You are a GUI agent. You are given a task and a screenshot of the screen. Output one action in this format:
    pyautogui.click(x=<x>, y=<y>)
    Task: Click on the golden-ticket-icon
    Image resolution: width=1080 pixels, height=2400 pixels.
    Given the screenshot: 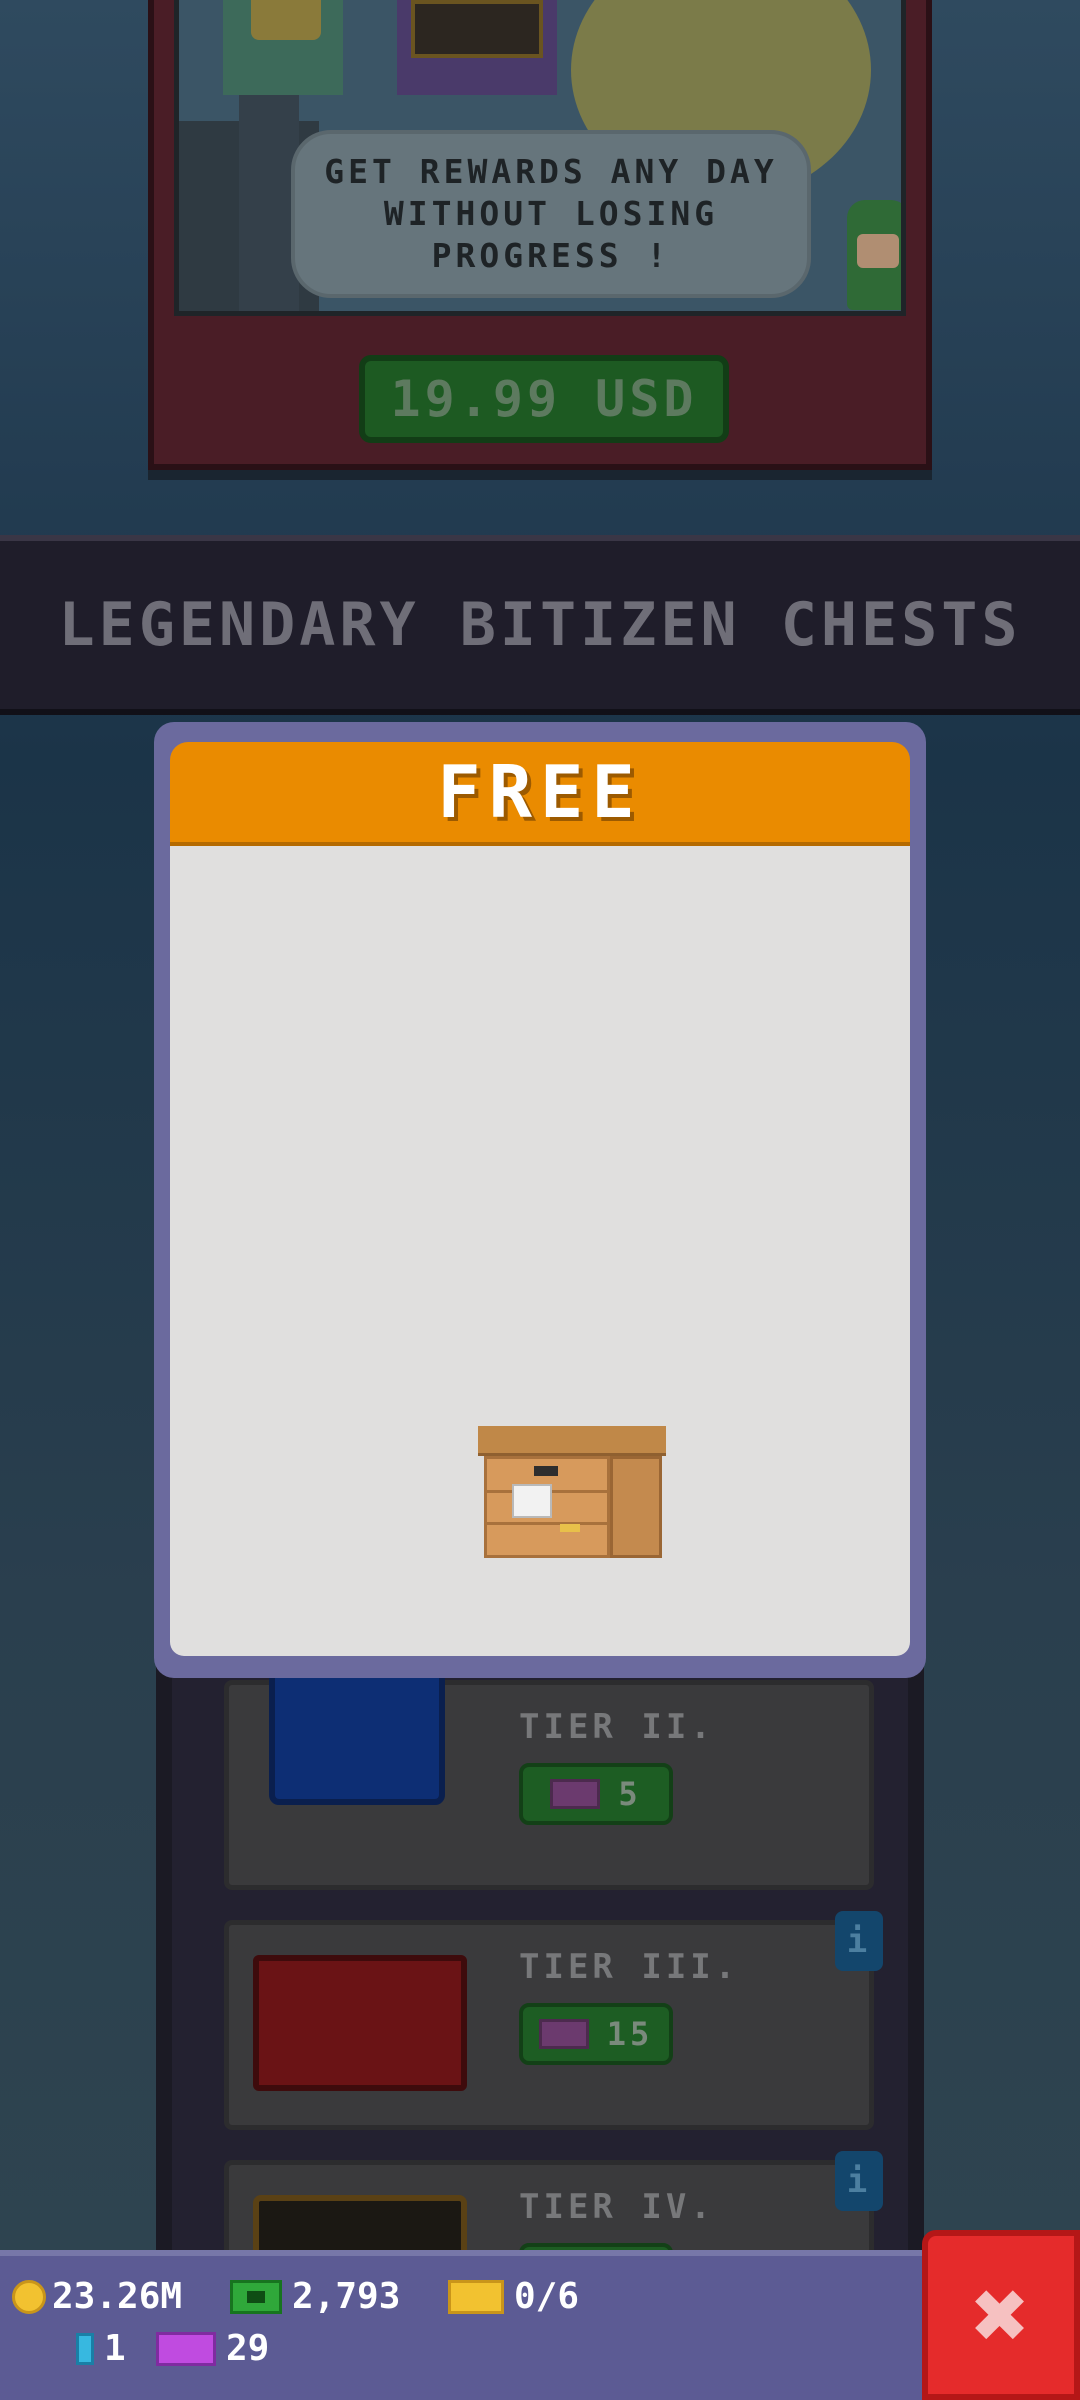 What is the action you would take?
    pyautogui.click(x=476, y=2296)
    